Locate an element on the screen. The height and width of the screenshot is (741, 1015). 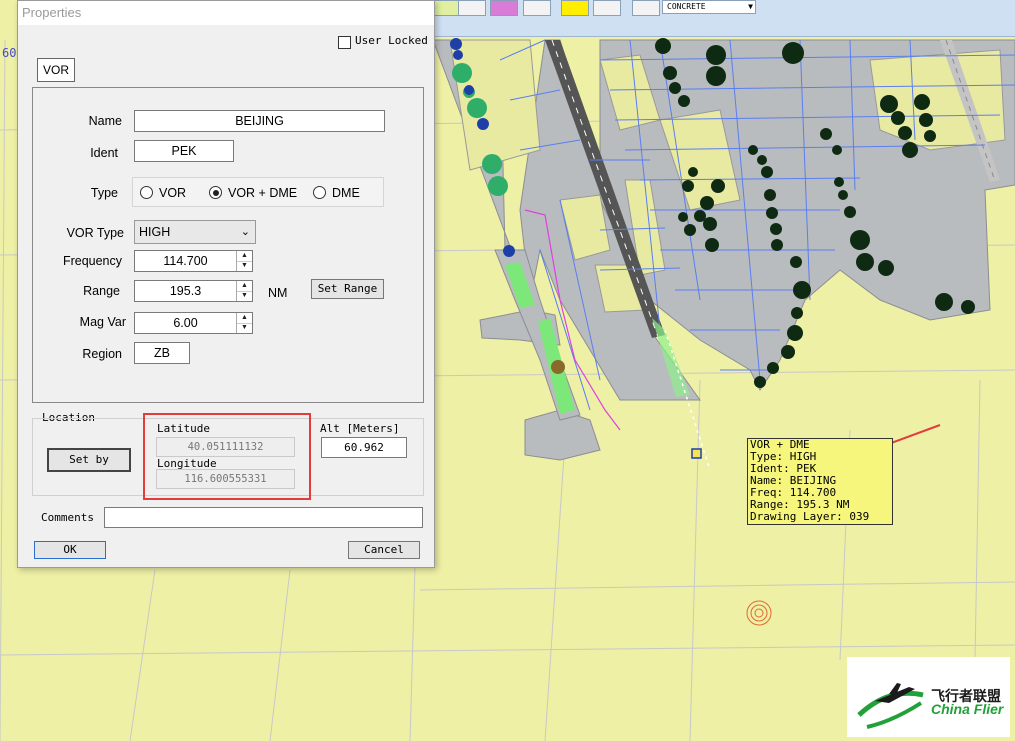
region-label: Region is located at coordinates (102, 354).